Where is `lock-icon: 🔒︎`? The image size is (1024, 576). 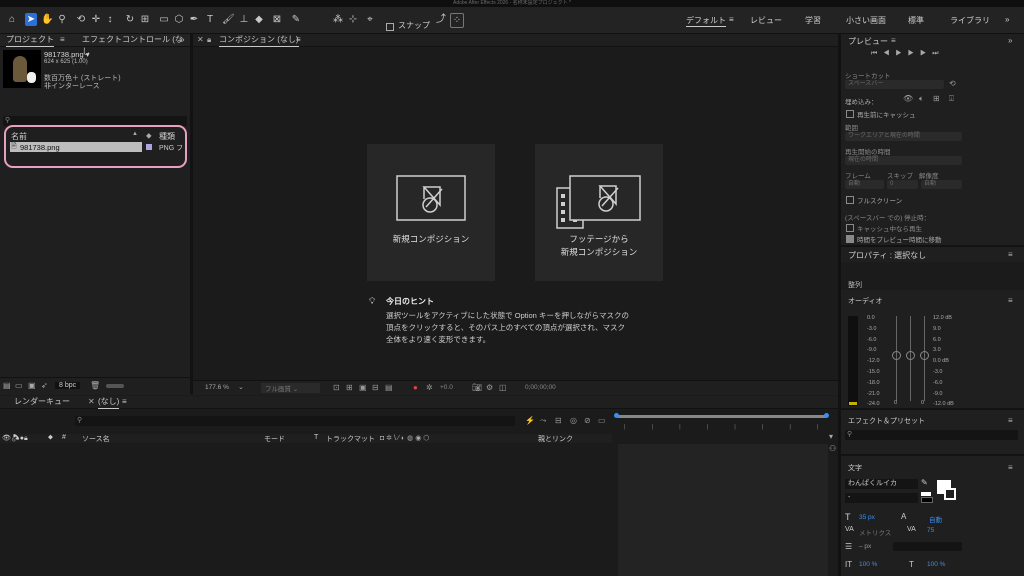
lock-icon: 🔒︎ is located at coordinates (209, 40).